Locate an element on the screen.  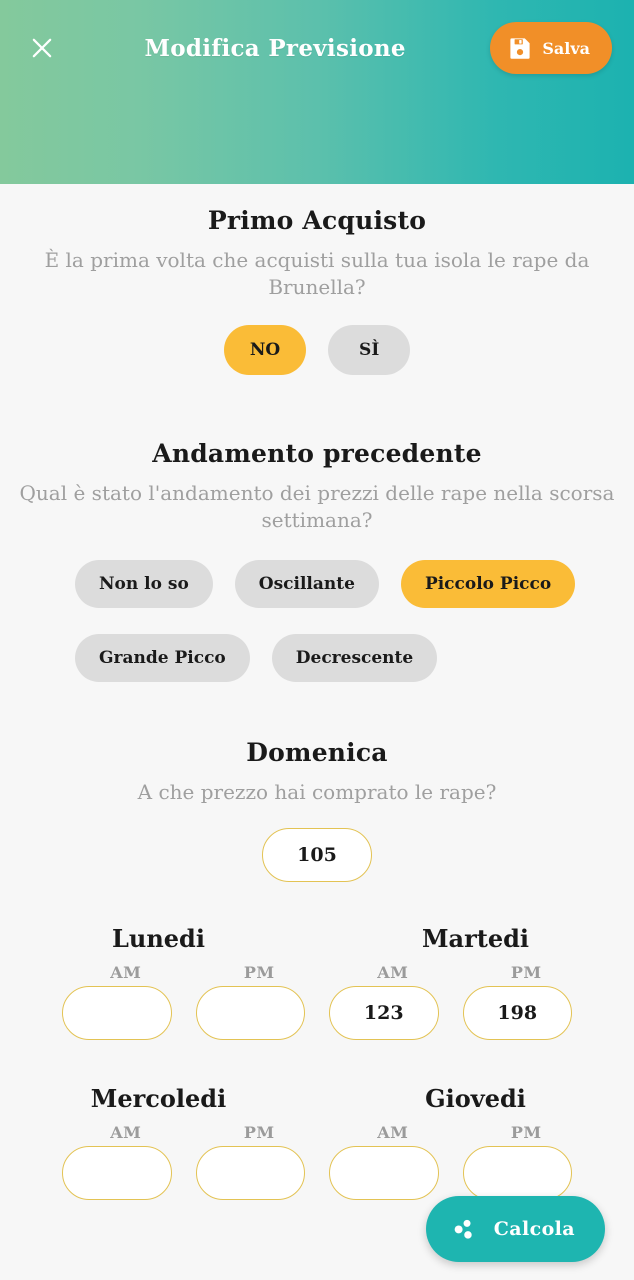
option-non-lo-so-label: Non lo so is located at coordinates (144, 584).